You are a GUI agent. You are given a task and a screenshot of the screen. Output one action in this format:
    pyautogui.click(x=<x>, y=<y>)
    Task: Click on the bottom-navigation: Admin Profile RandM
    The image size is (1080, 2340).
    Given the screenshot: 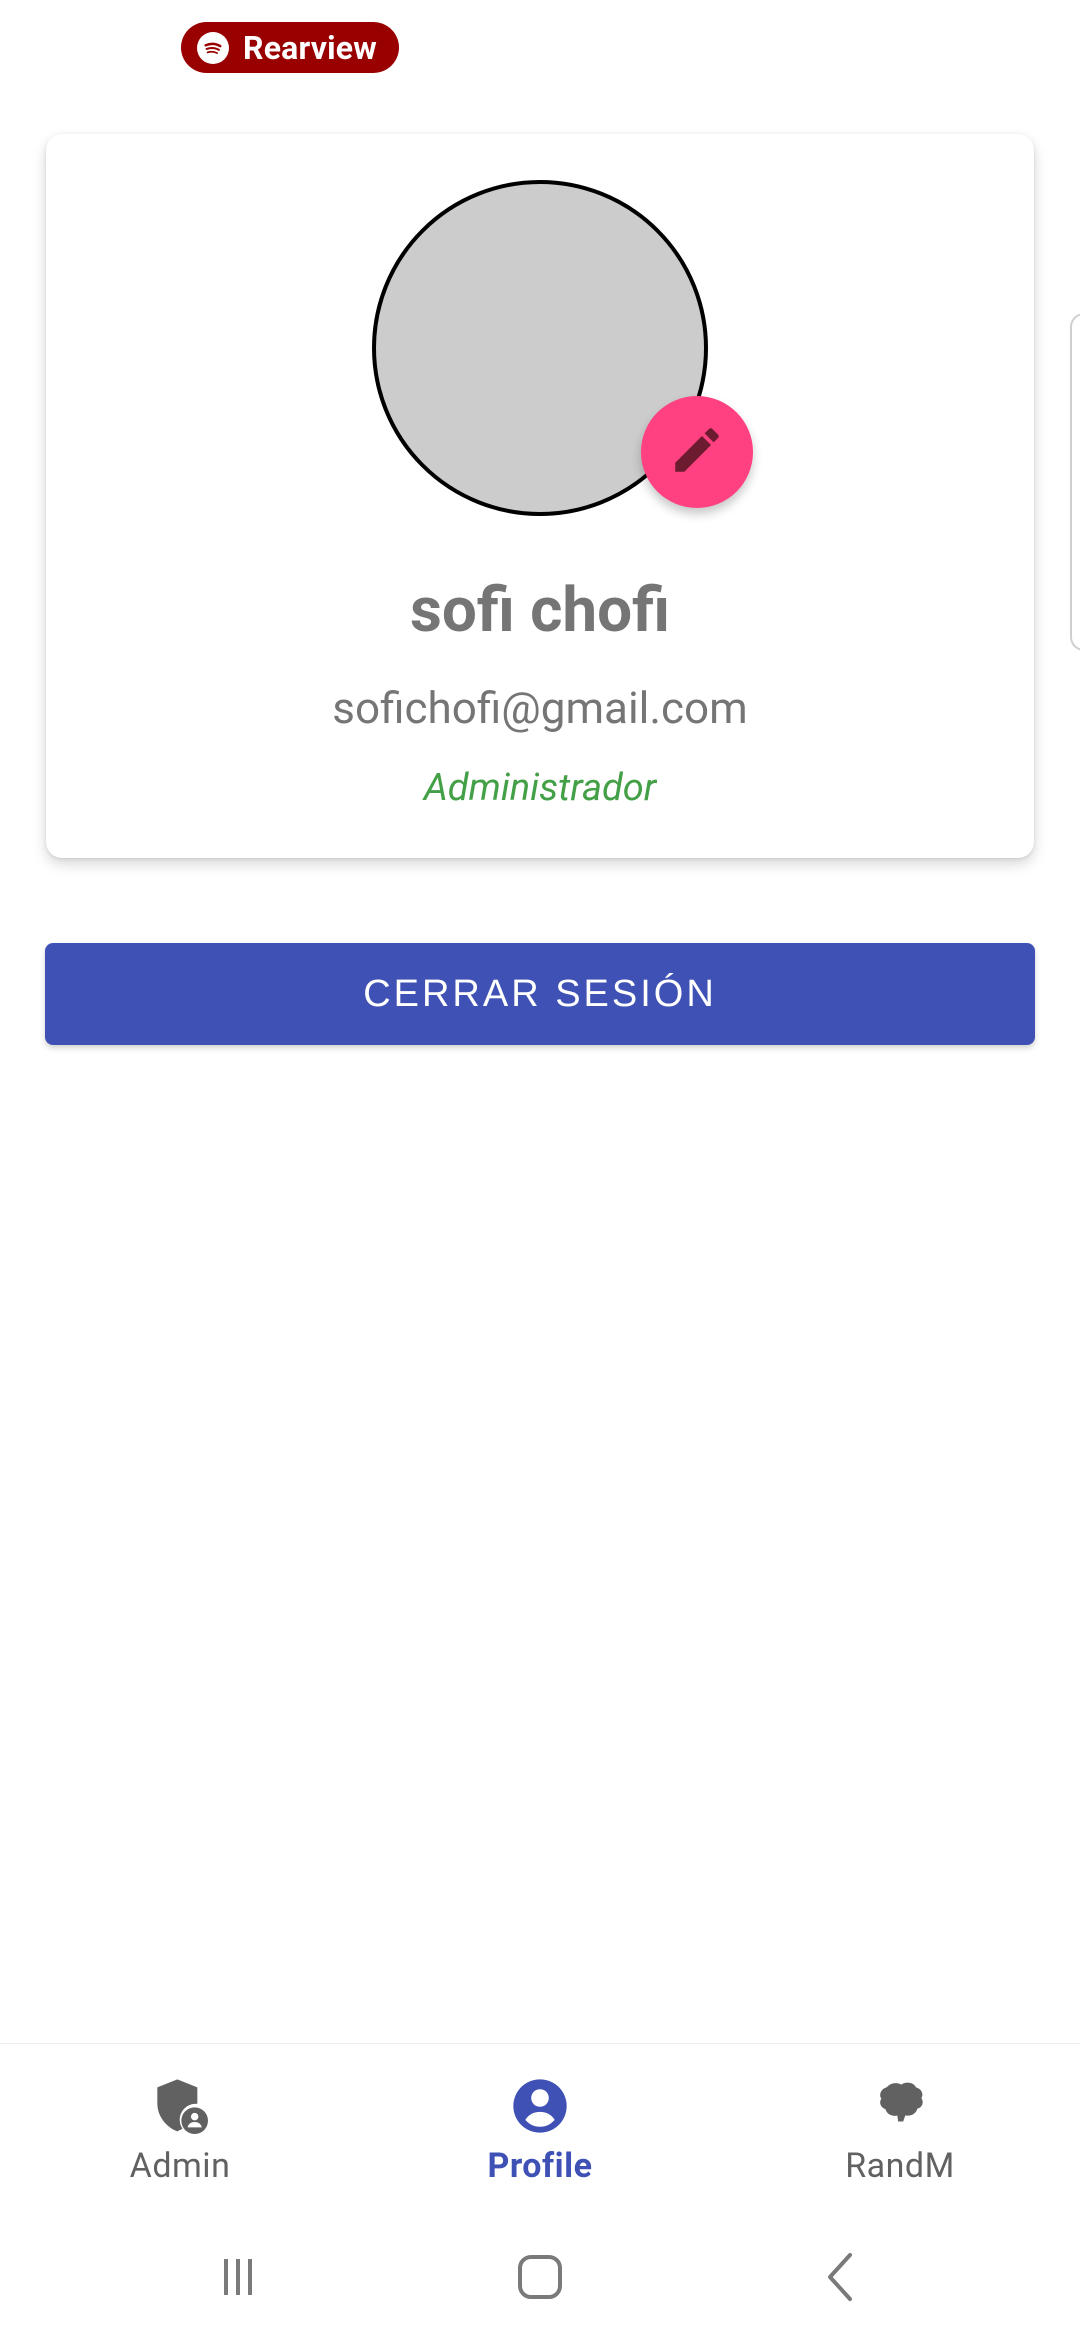 What is the action you would take?
    pyautogui.click(x=540, y=2125)
    